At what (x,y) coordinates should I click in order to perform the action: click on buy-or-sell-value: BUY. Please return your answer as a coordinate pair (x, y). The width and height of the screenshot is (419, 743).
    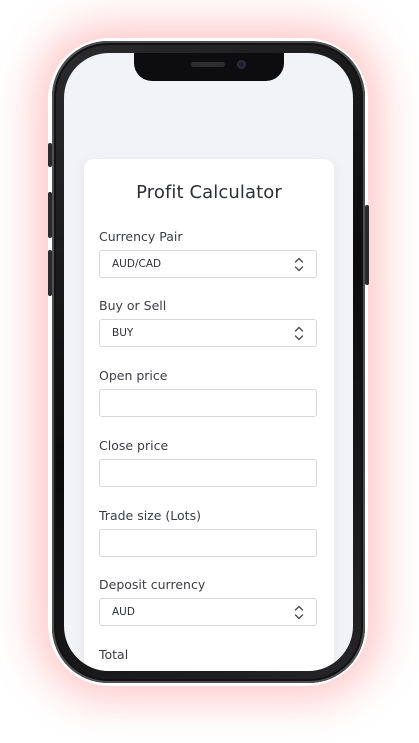
    Looking at the image, I should click on (123, 333).